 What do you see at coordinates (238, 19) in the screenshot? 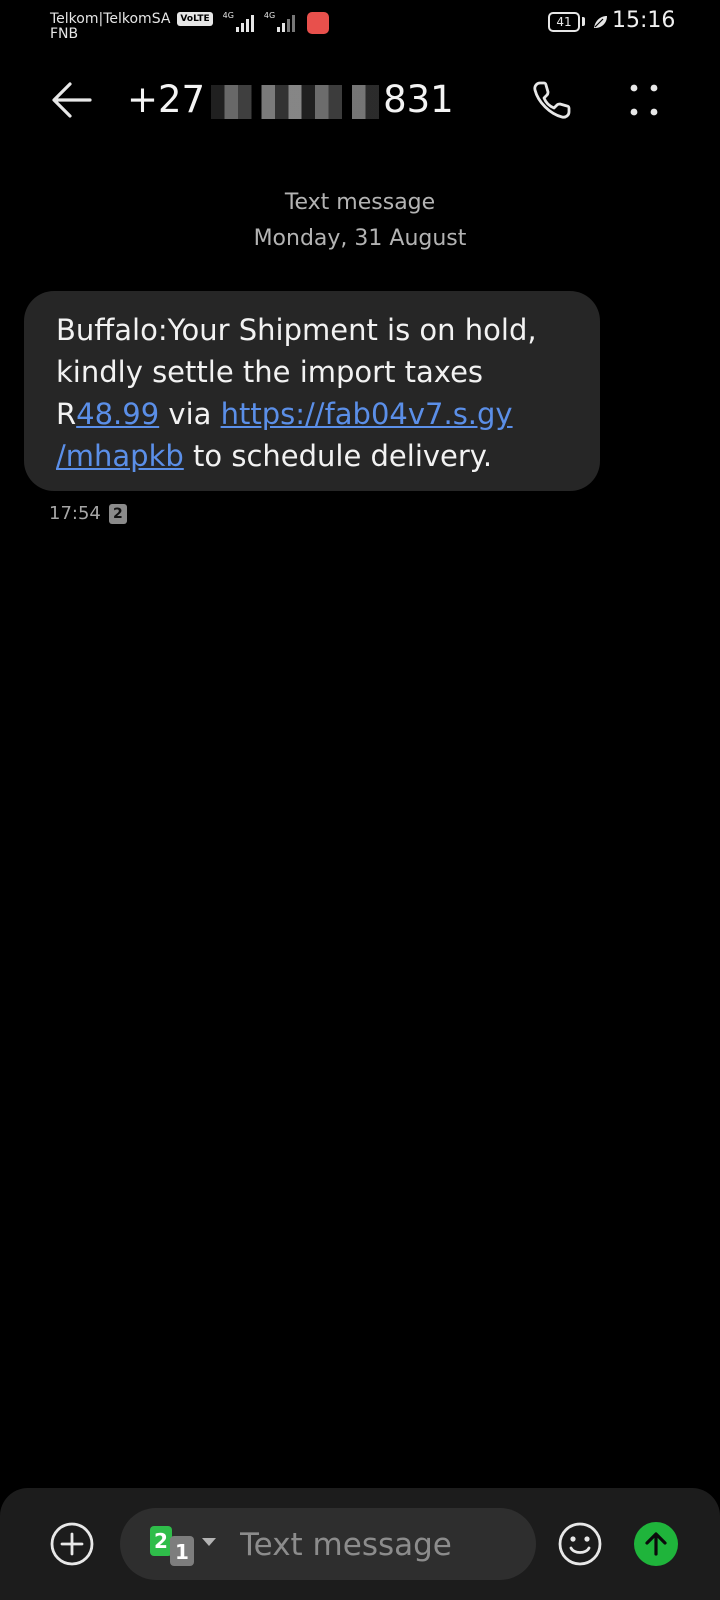
I see `signal-strength-1-icon: 4G` at bounding box center [238, 19].